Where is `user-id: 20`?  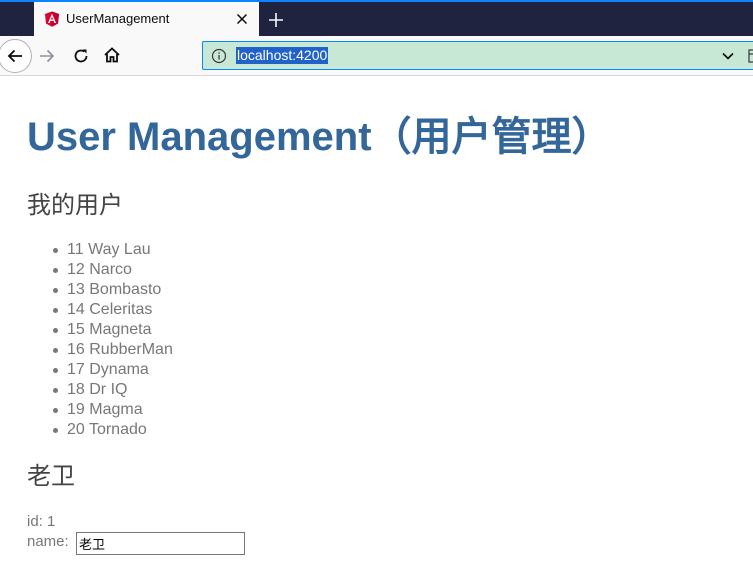 user-id: 20 is located at coordinates (76, 429).